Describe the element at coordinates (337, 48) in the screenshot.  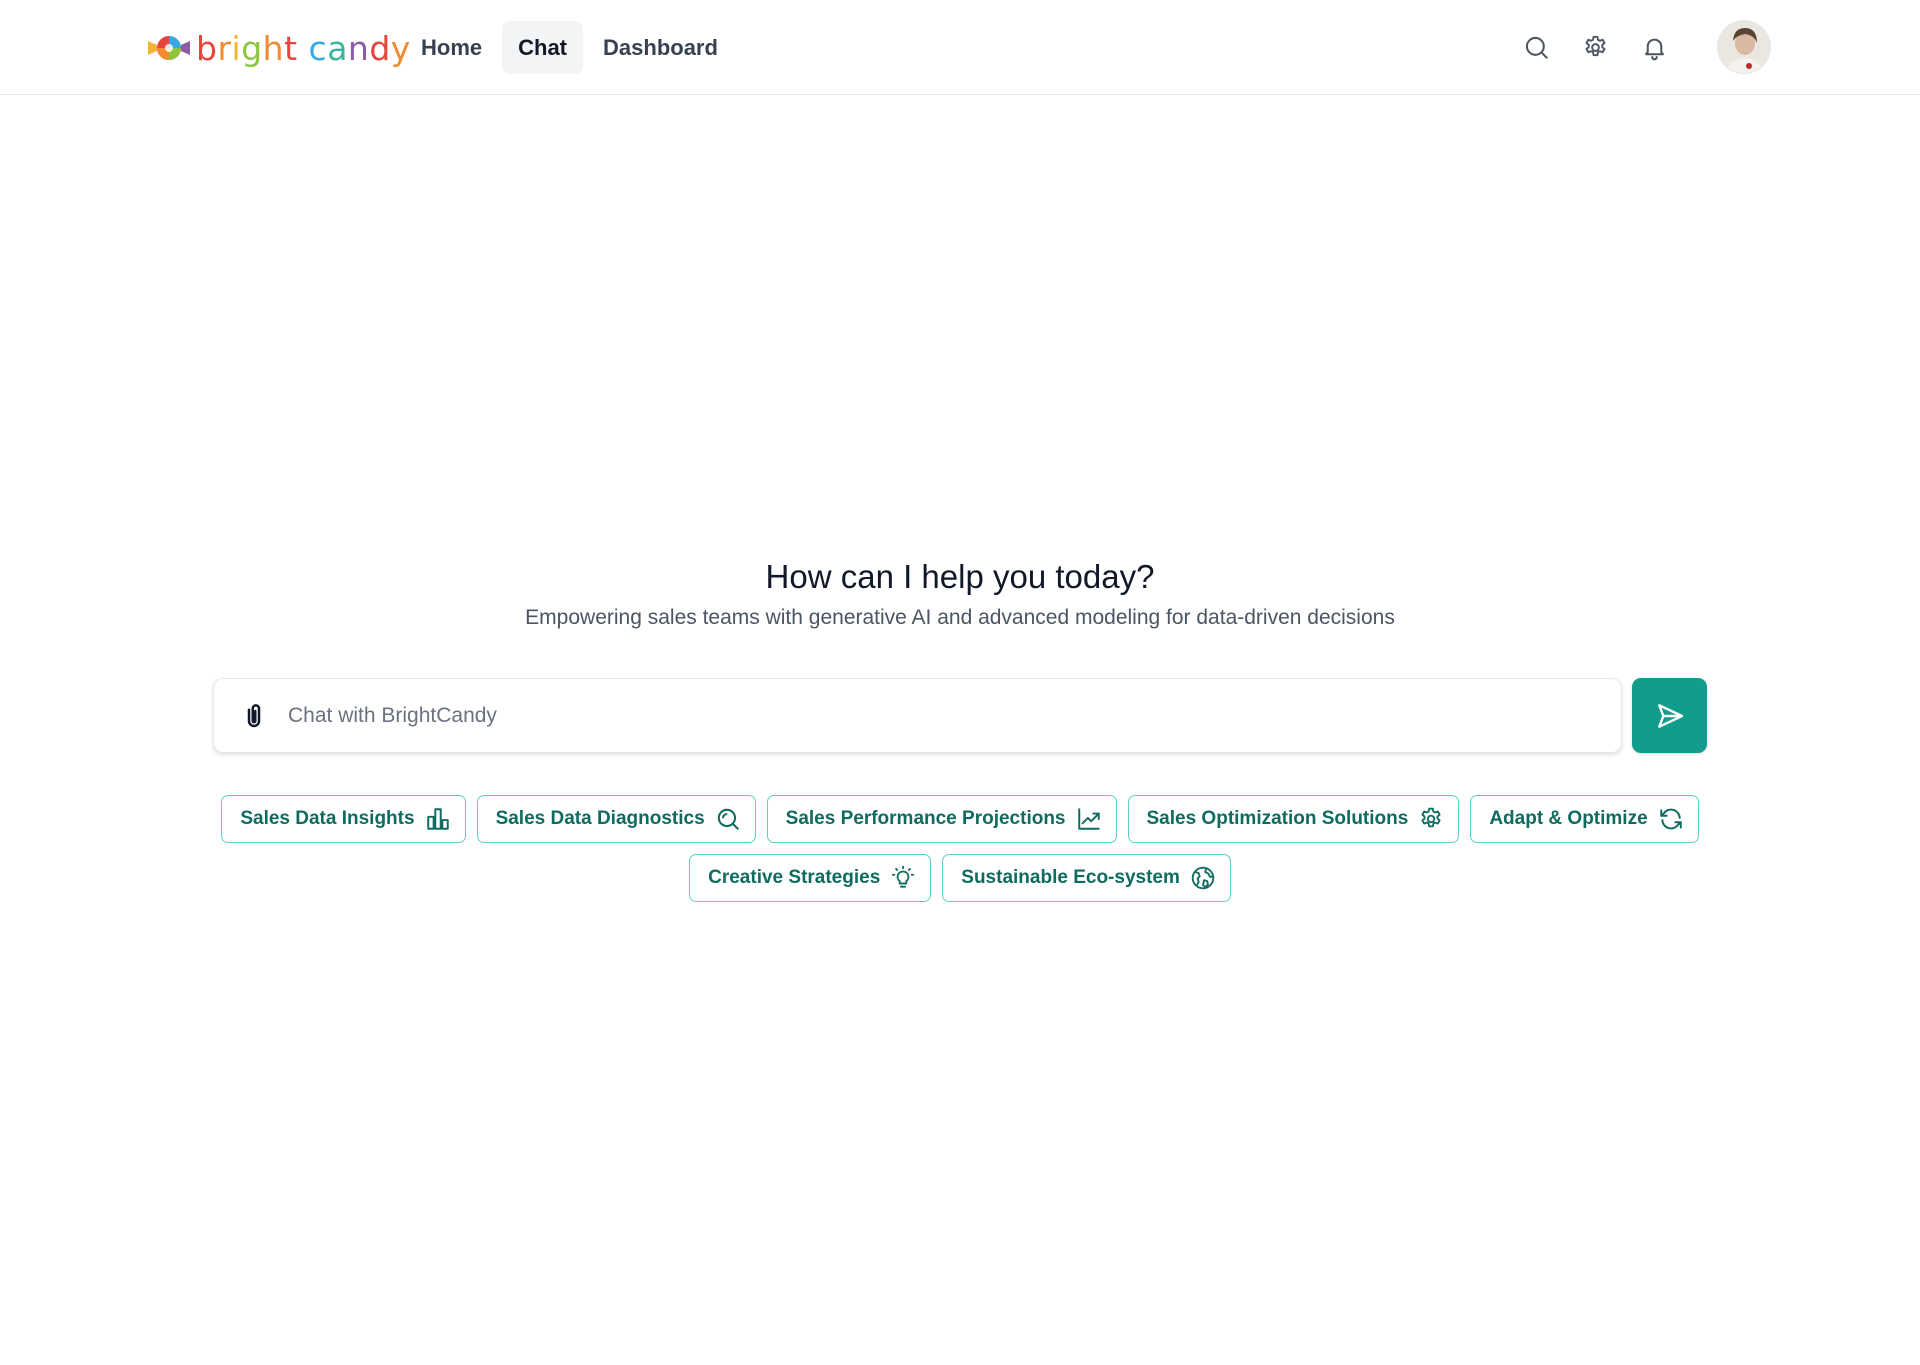
I see `brand-letter: a` at that location.